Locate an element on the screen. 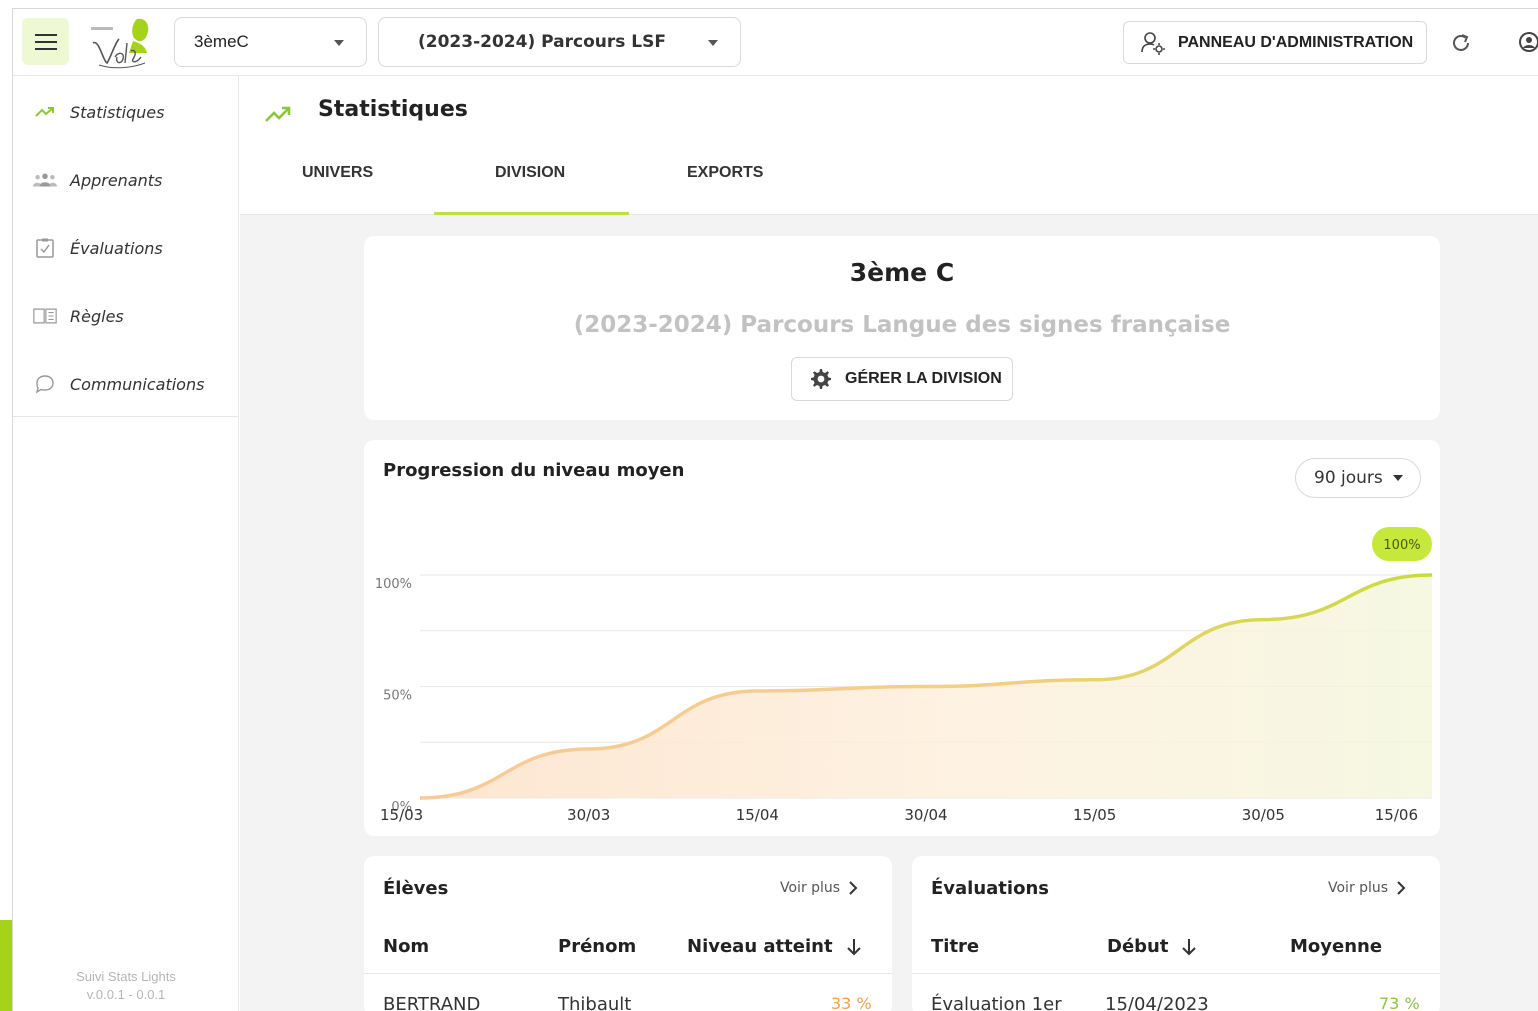  col-header-moyenne: Moyenne is located at coordinates (1336, 946).